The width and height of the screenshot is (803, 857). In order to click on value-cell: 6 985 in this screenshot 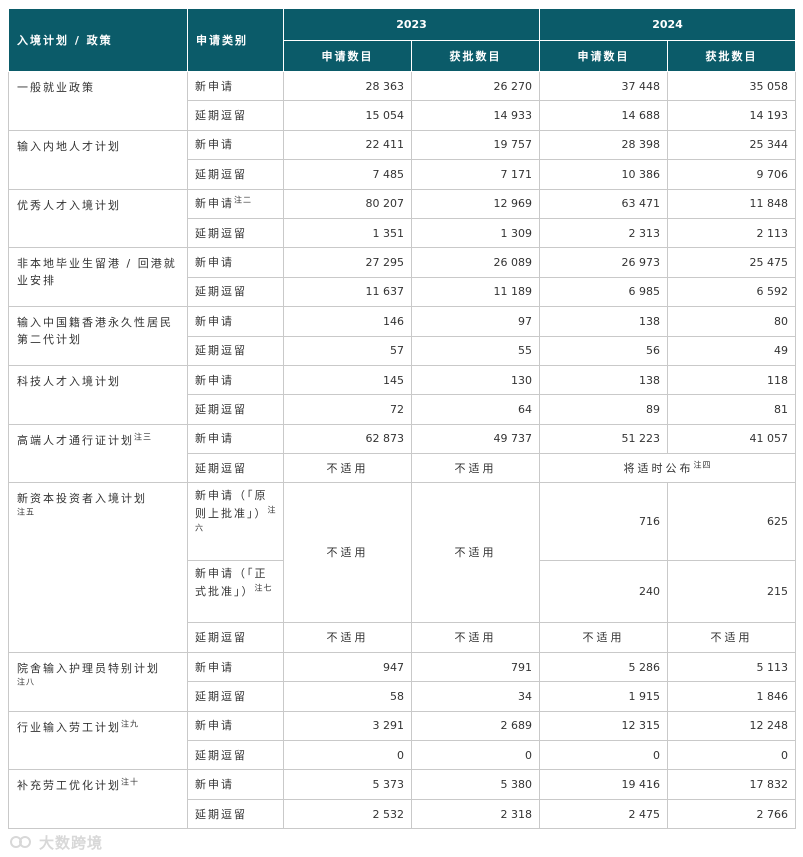, I will do `click(603, 292)`.